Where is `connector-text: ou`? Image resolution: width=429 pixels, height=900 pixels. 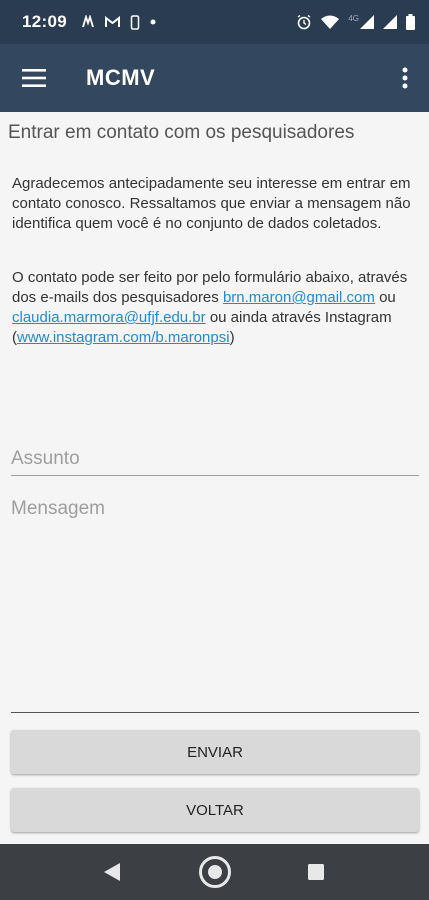
connector-text: ou is located at coordinates (385, 297).